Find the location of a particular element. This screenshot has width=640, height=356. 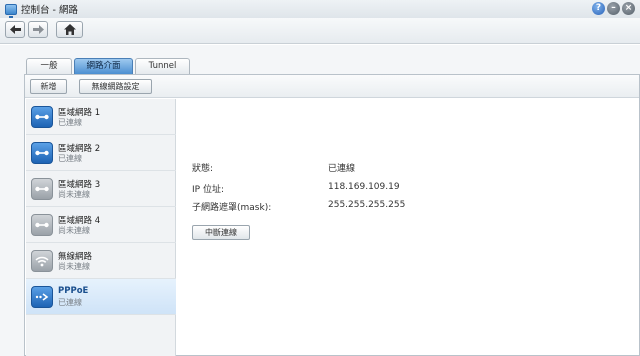

tab-general: 一般 is located at coordinates (49, 66).